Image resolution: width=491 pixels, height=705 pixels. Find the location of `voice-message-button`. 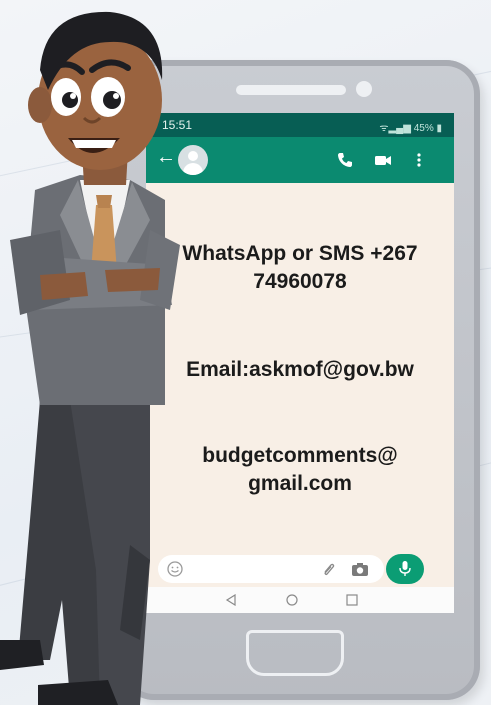

voice-message-button is located at coordinates (405, 569).